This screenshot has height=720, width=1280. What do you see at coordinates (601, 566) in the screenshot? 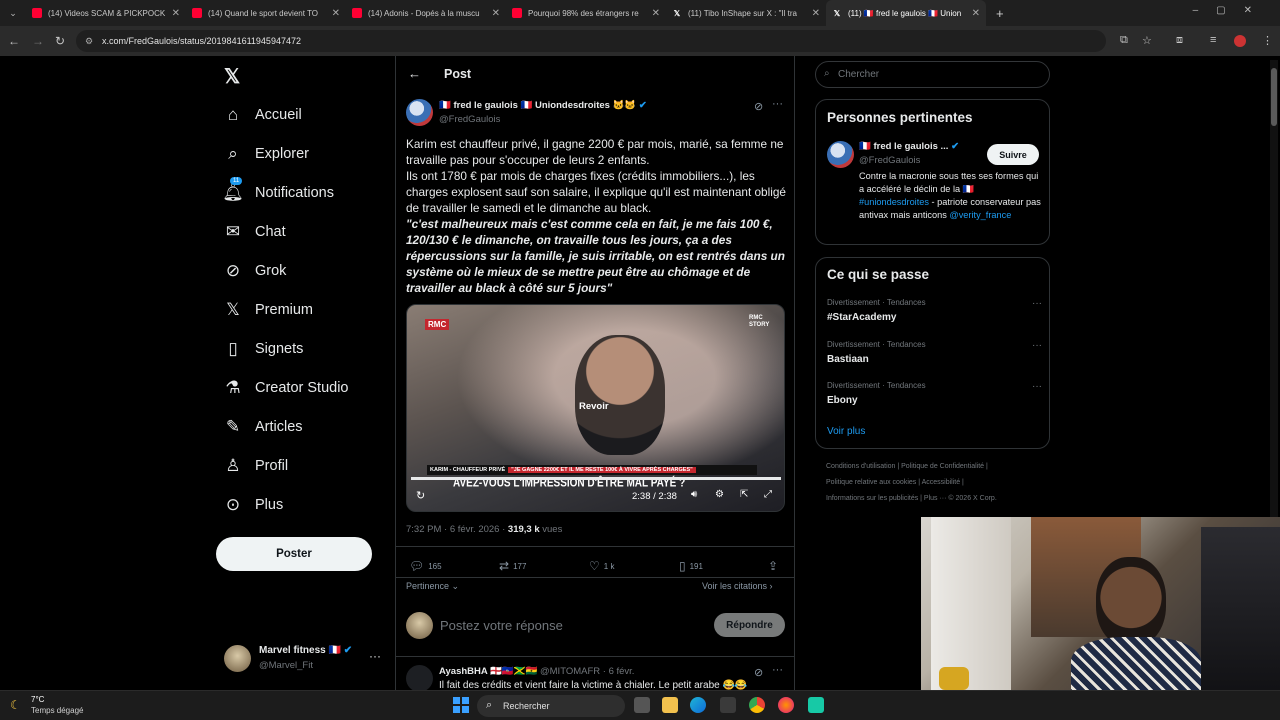
I see `like-button: ♡ 1 k` at bounding box center [601, 566].